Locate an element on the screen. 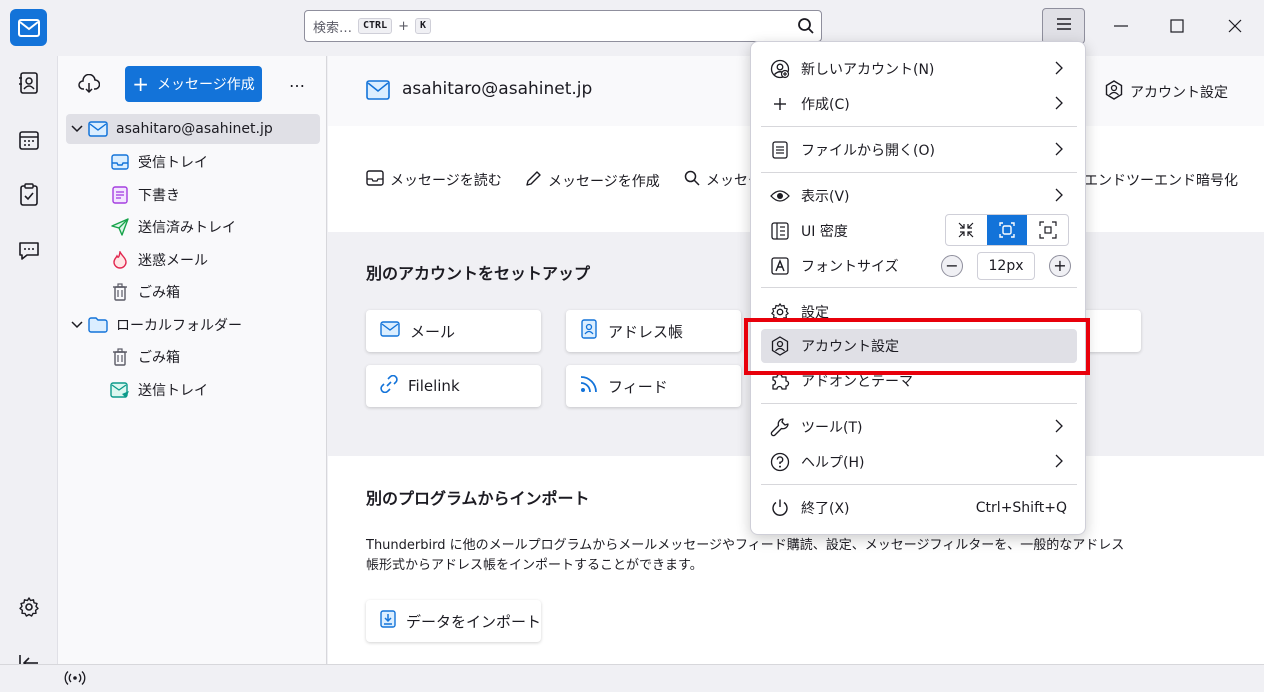  account-settings-label: アカウント設定 is located at coordinates (1179, 93).